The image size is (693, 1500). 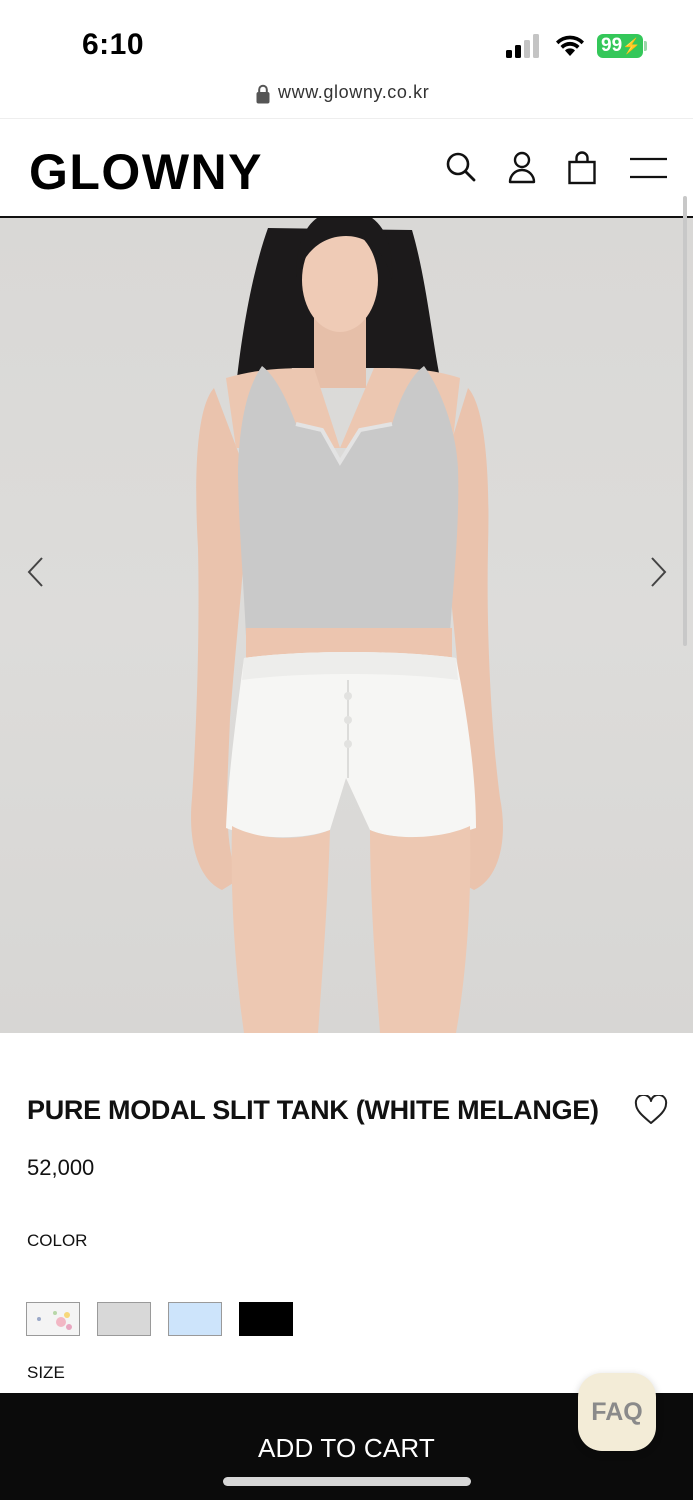 I want to click on heart-icon, so click(x=651, y=1110).